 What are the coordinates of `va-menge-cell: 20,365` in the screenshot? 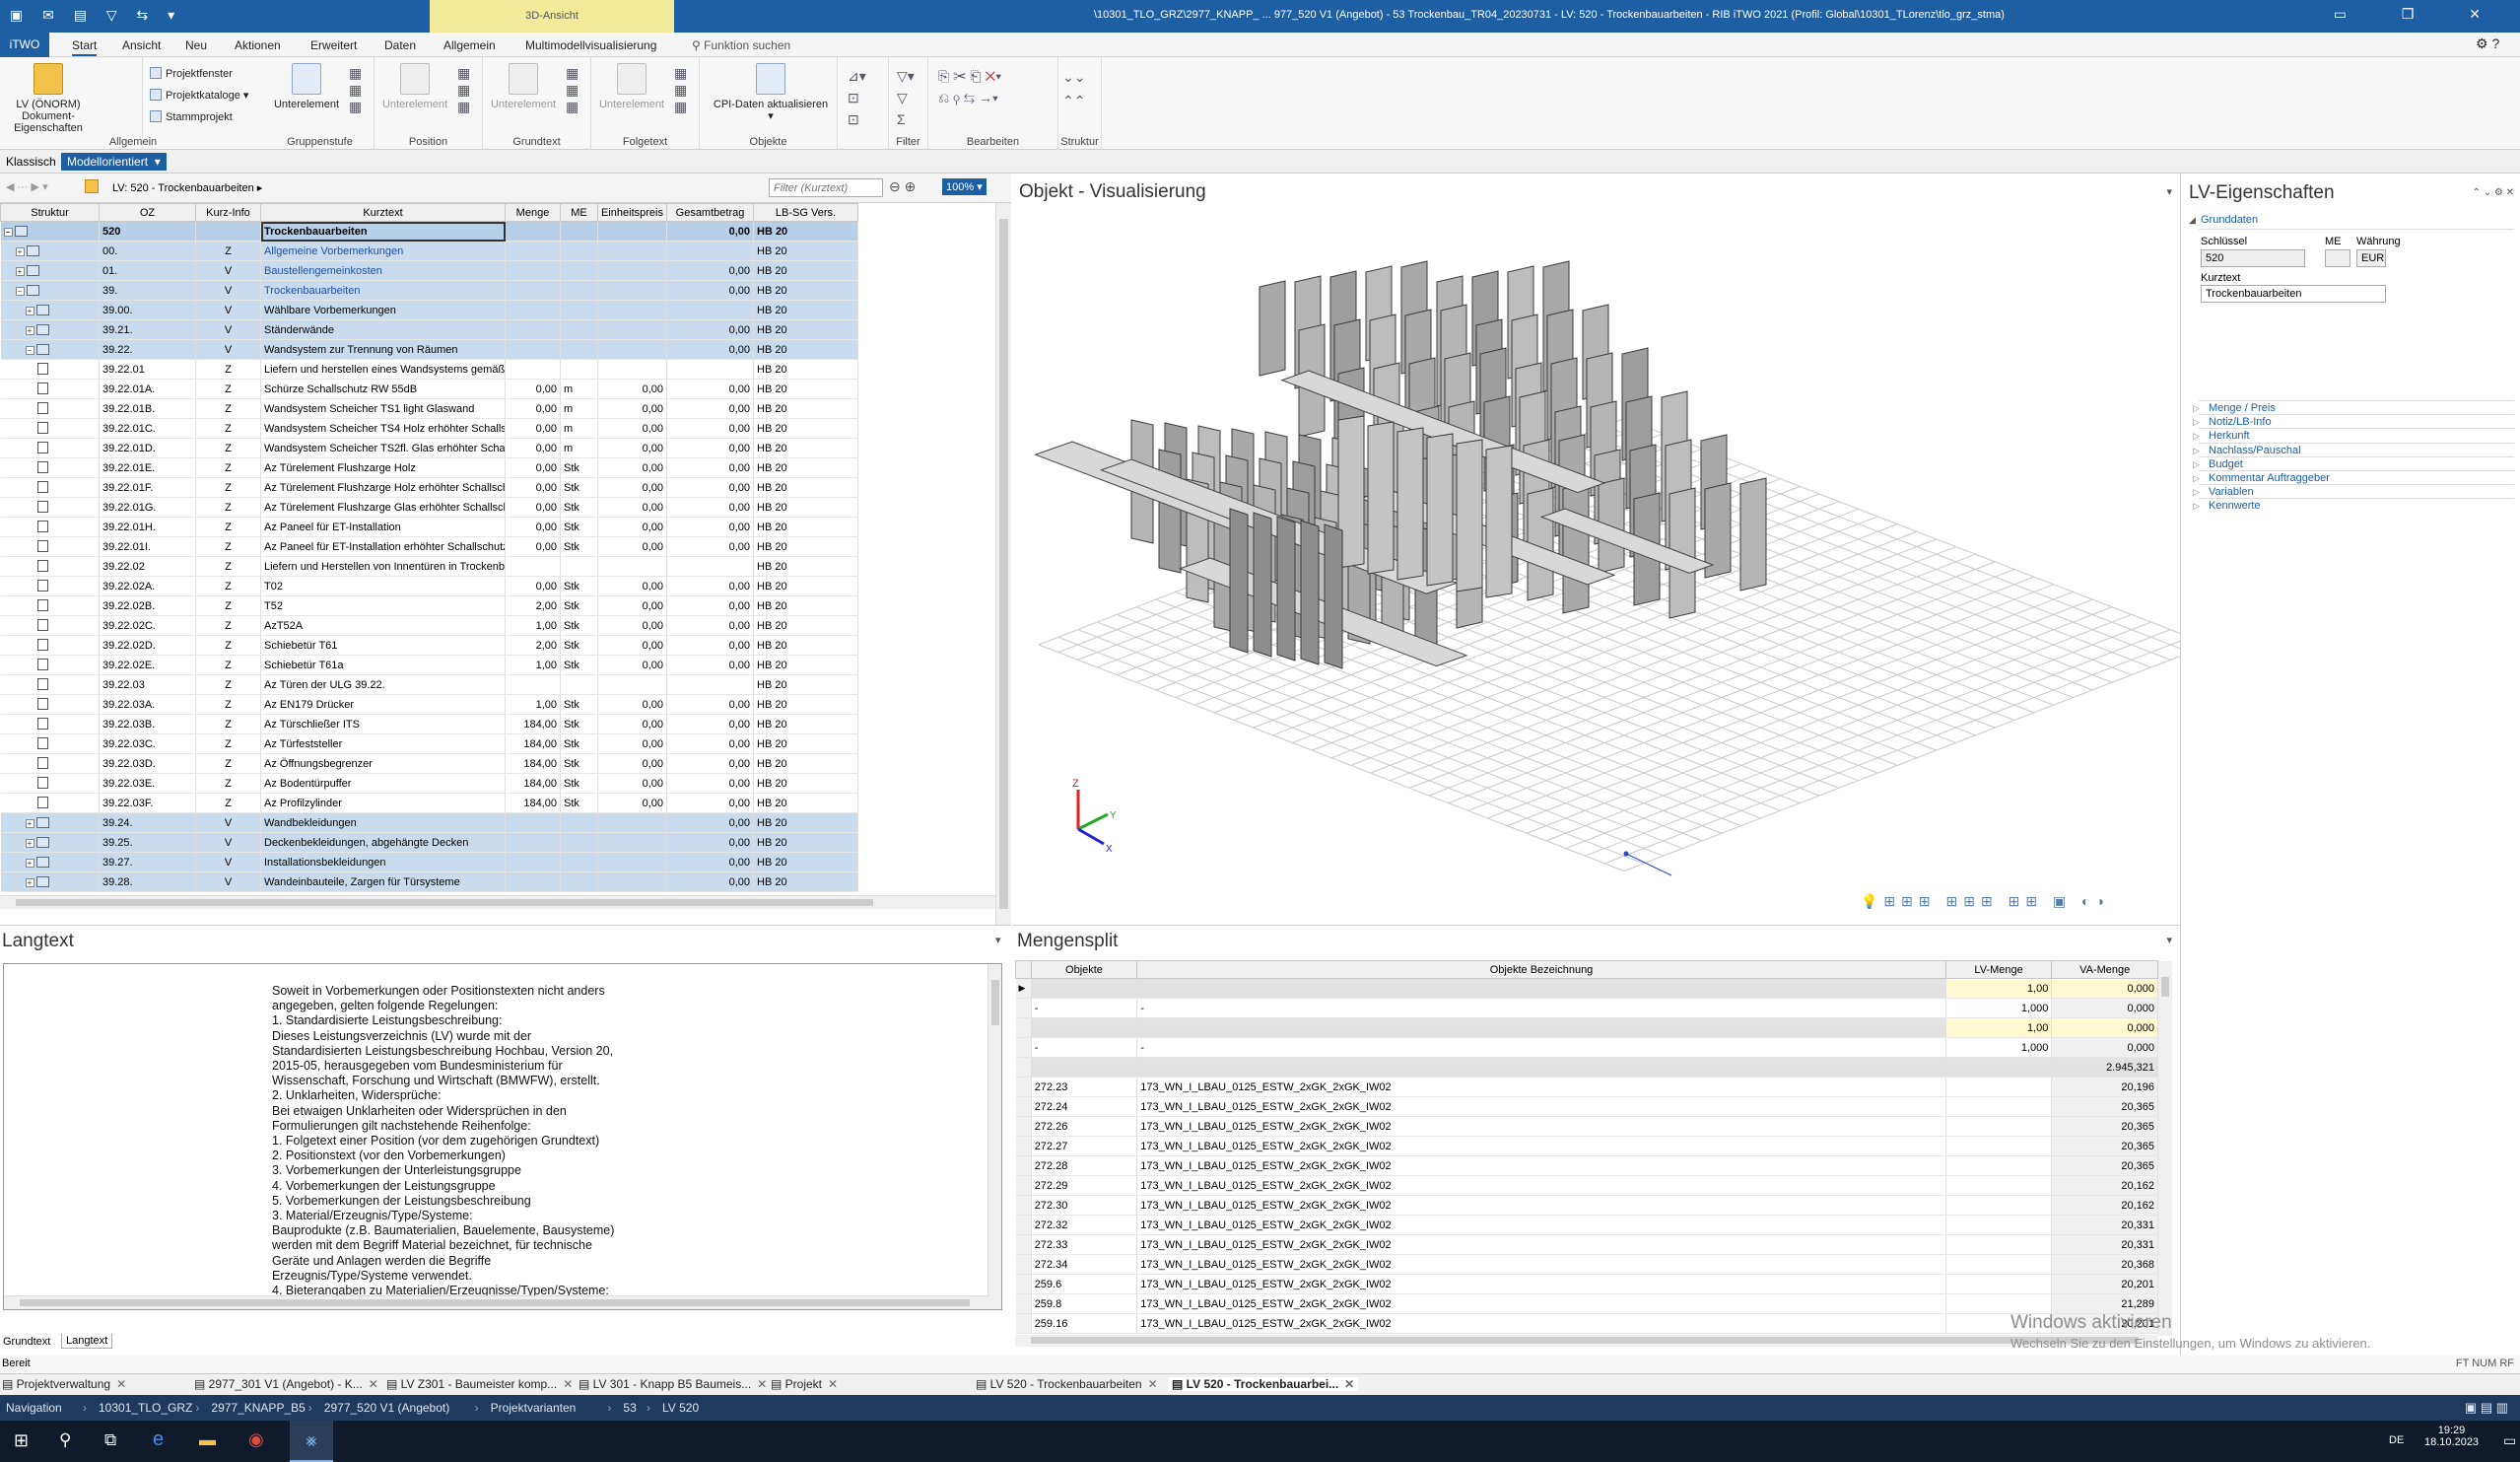 It's located at (2104, 1107).